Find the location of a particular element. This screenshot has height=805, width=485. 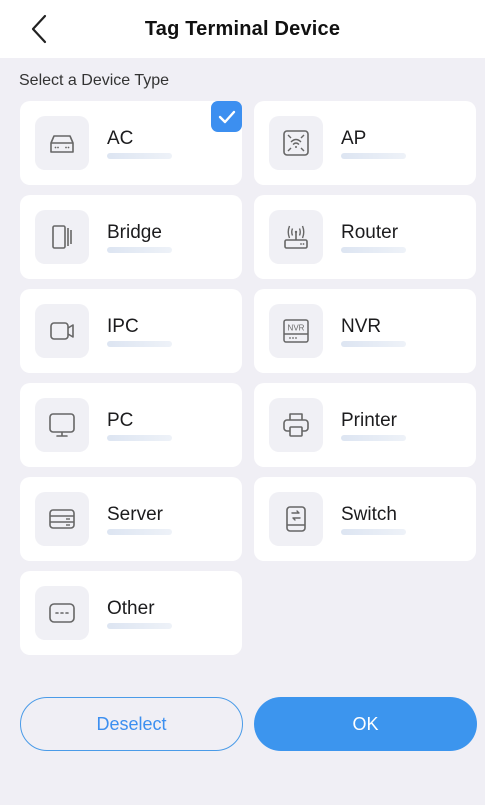

nvr-icon: NVR is located at coordinates (296, 331).